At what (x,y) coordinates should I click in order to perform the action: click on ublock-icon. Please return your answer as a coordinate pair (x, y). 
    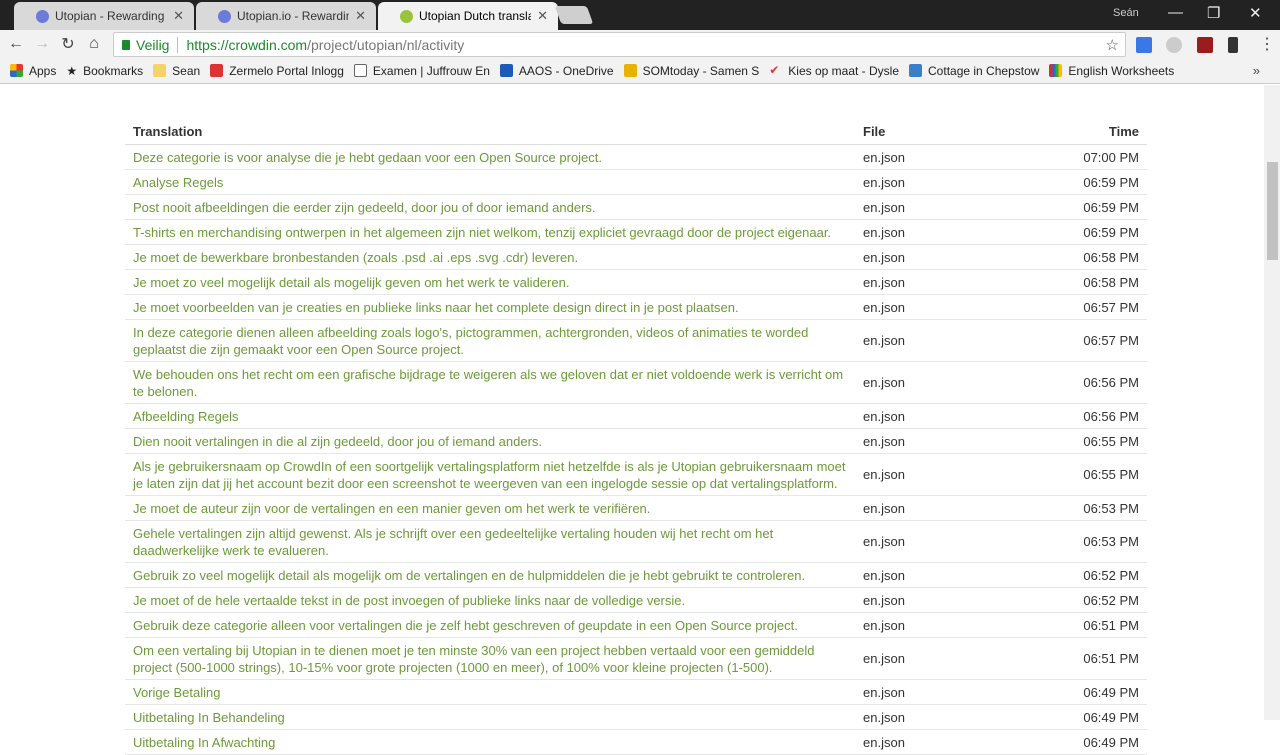
    Looking at the image, I should click on (1205, 45).